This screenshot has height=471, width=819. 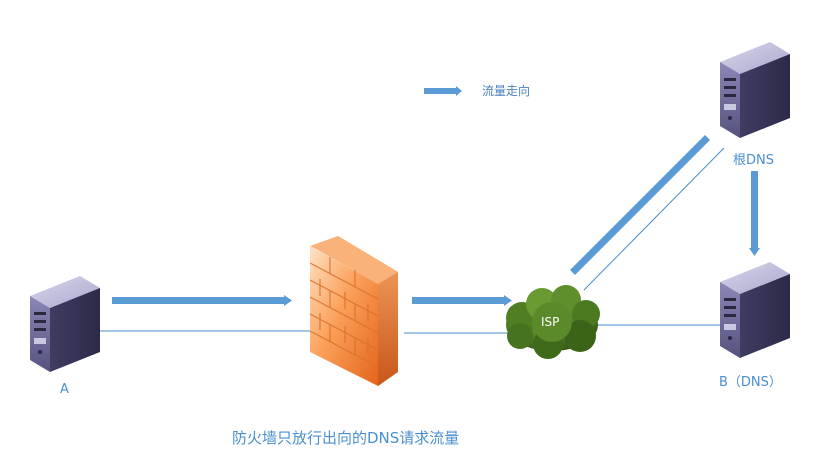 What do you see at coordinates (550, 322) in the screenshot?
I see `isp-label: ISP` at bounding box center [550, 322].